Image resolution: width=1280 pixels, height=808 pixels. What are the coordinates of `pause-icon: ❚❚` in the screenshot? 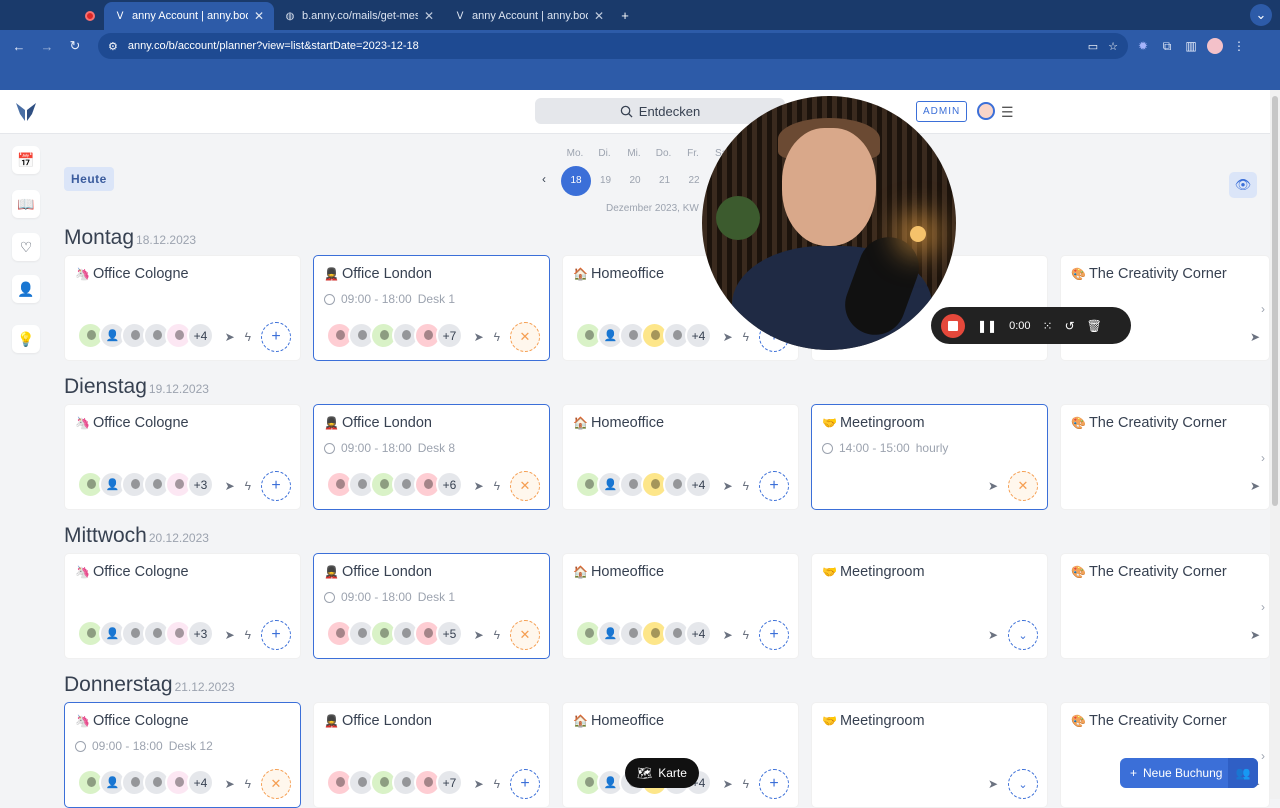 It's located at (987, 326).